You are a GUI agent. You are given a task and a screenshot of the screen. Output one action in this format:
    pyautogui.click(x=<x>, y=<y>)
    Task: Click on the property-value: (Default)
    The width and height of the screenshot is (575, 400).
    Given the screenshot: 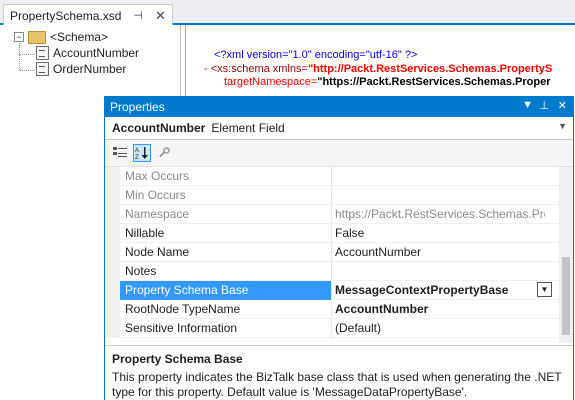 What is the action you would take?
    pyautogui.click(x=440, y=328)
    